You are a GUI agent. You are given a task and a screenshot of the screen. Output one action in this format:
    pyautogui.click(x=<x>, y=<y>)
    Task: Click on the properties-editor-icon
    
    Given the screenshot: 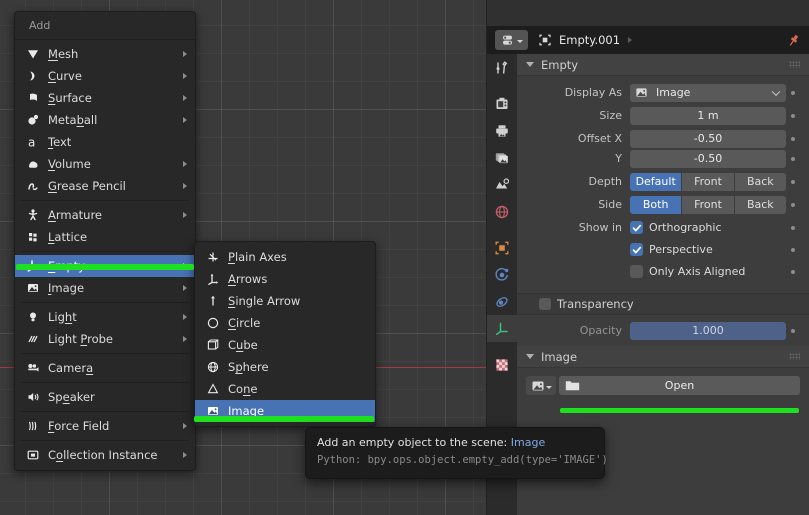 What is the action you would take?
    pyautogui.click(x=507, y=40)
    